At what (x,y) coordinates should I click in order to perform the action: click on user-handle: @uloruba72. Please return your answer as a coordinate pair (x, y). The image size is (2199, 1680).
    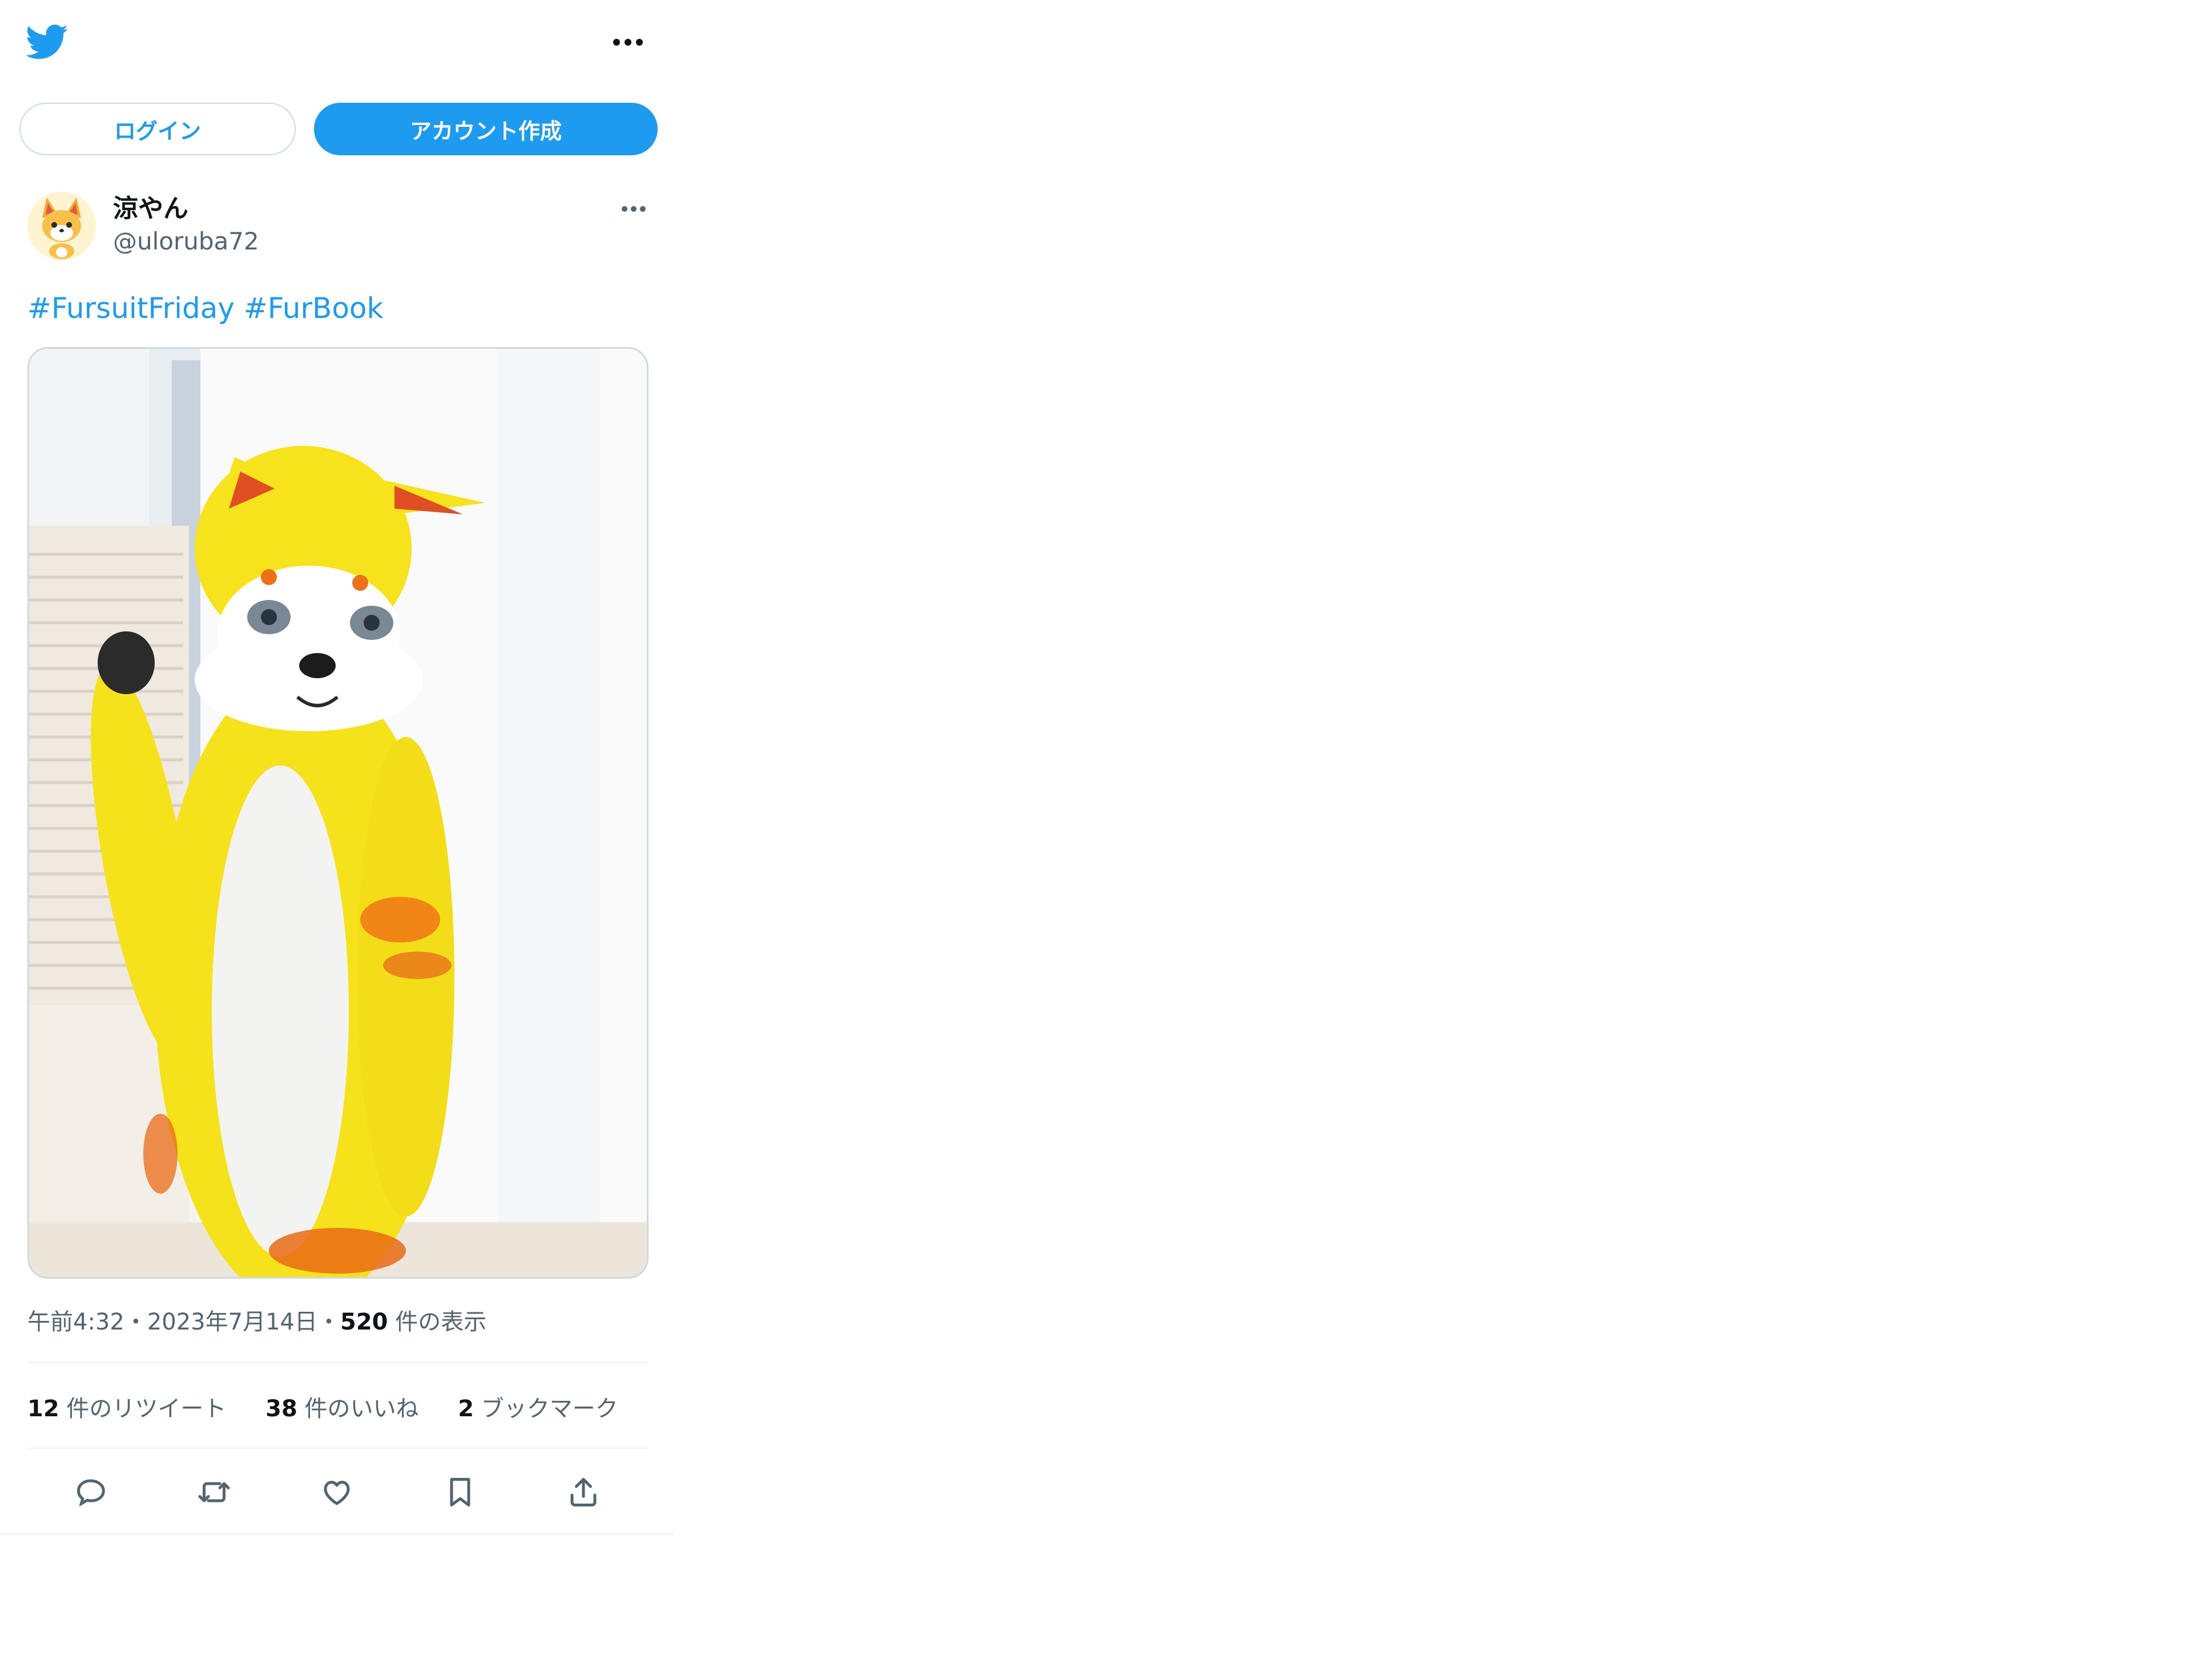
    Looking at the image, I should click on (186, 241).